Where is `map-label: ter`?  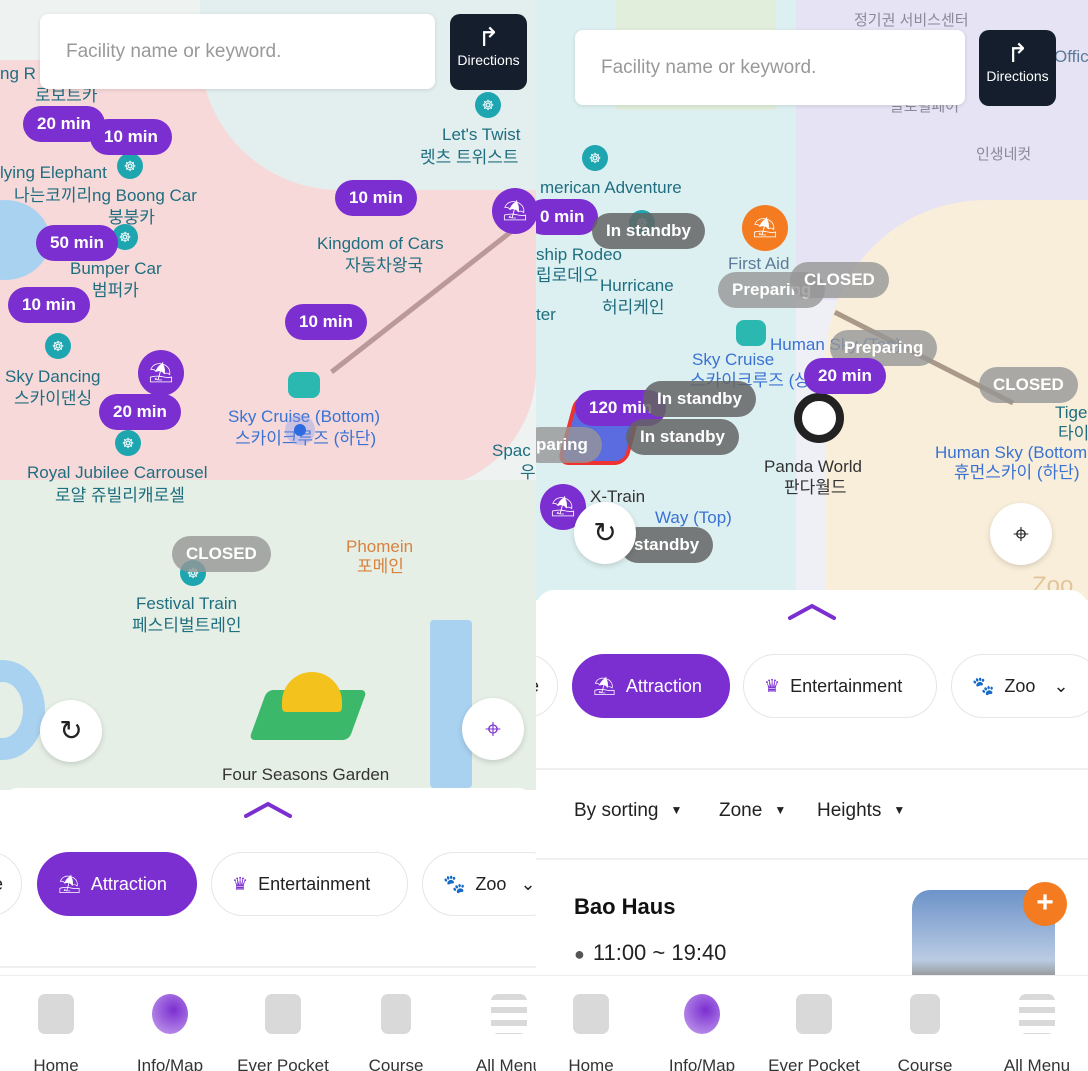
map-label: ter is located at coordinates (546, 315).